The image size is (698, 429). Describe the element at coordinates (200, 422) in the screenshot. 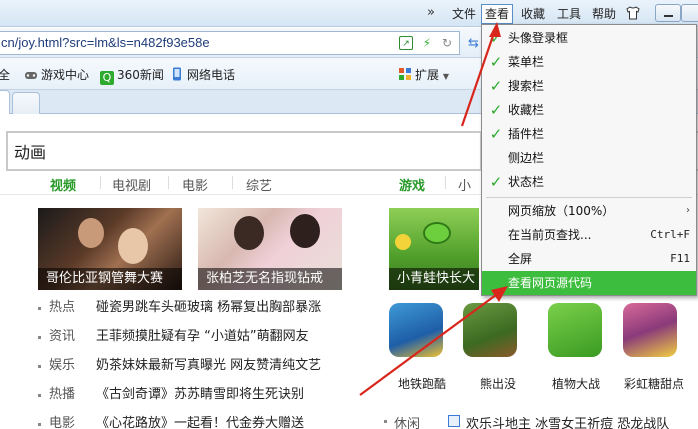

I see `news-title: 《心花路放》一起看！代金券大赠送` at that location.